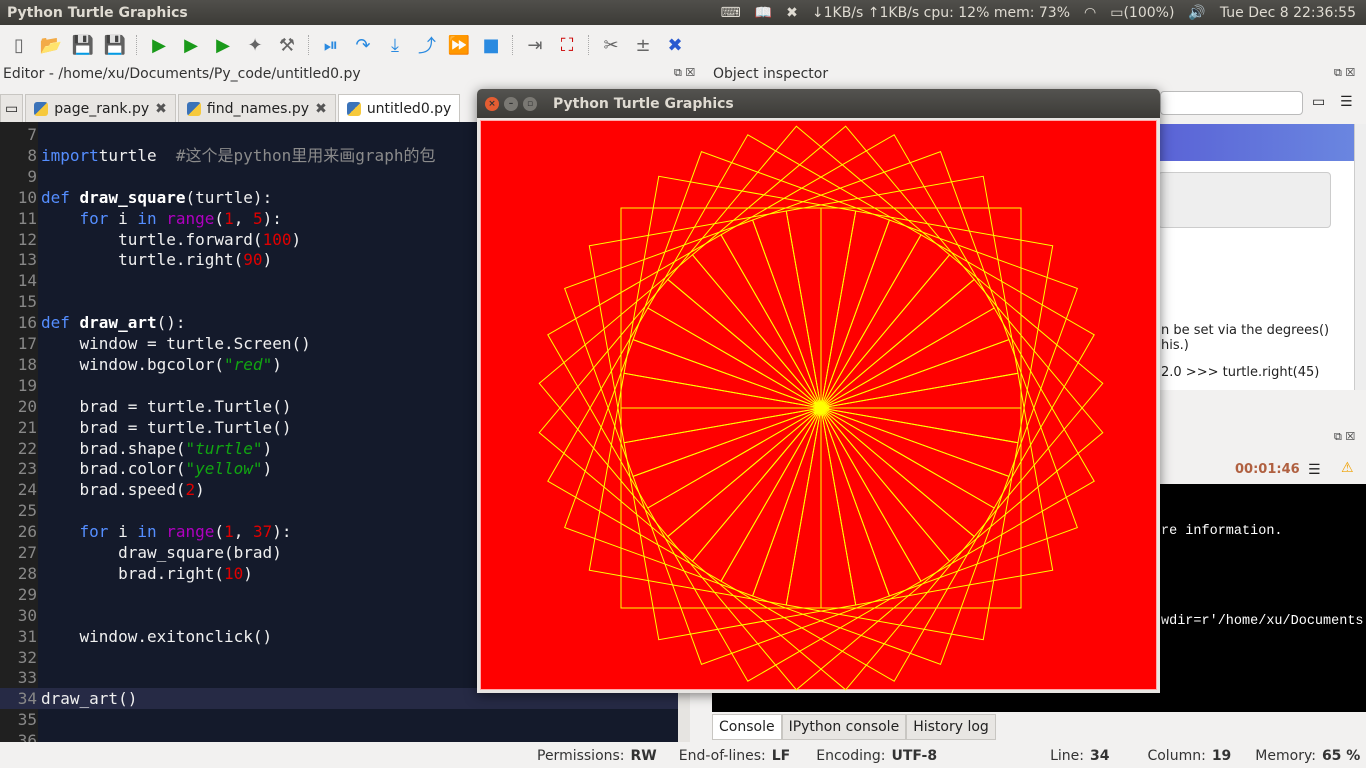 The width and height of the screenshot is (1366, 768). I want to click on object-inspector-search, so click(1231, 103).